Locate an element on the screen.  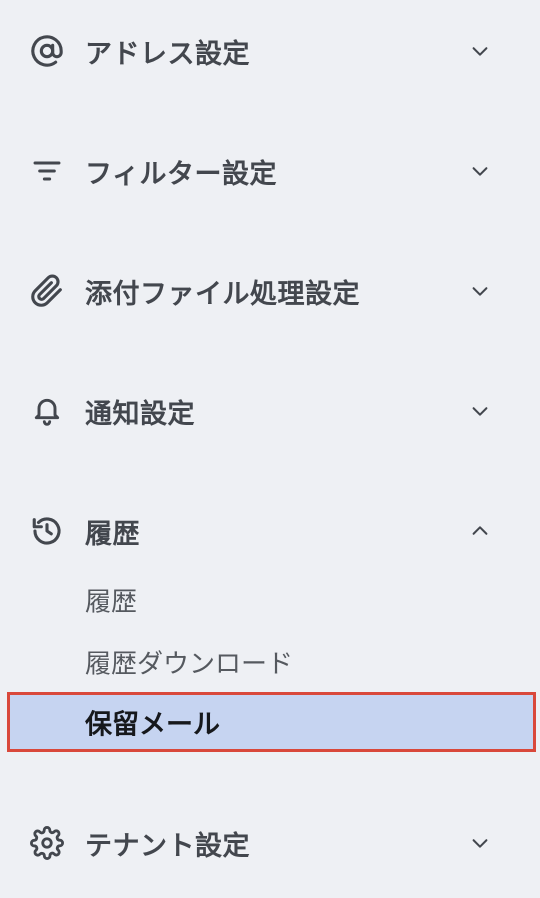
submenu-item-history-download: 履歴ダウンロード is located at coordinates (270, 662).